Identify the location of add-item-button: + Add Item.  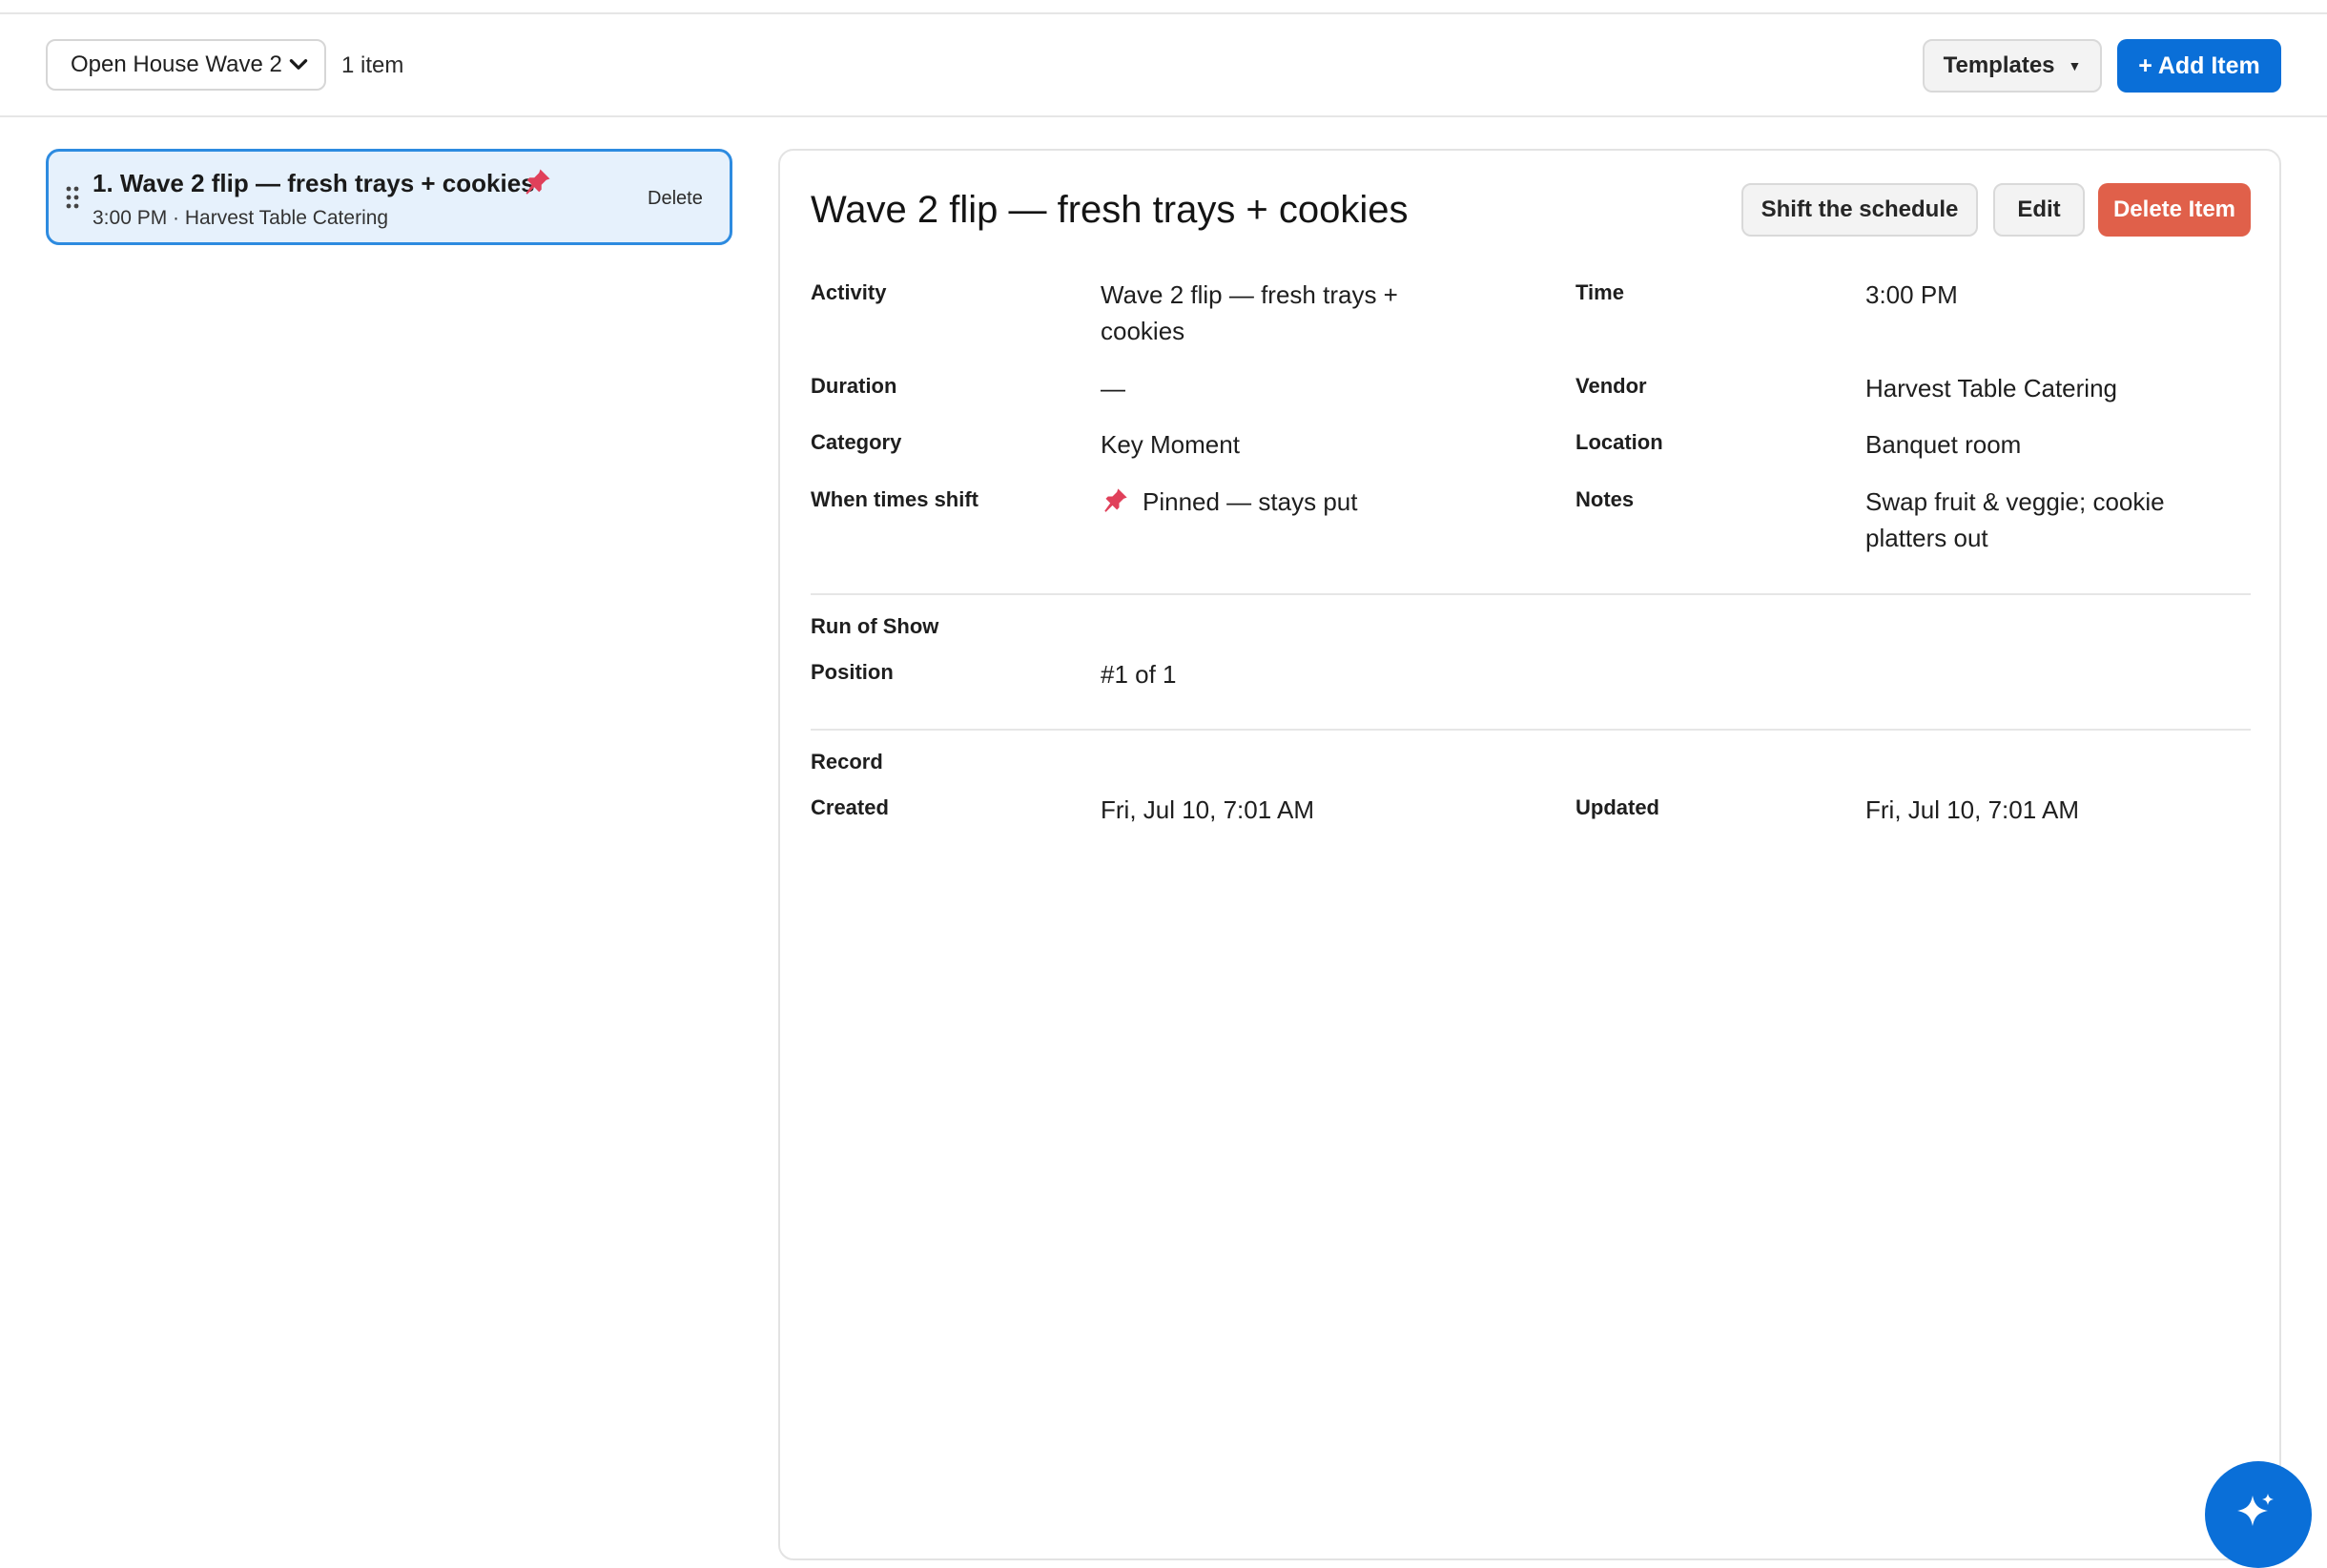
(2199, 66).